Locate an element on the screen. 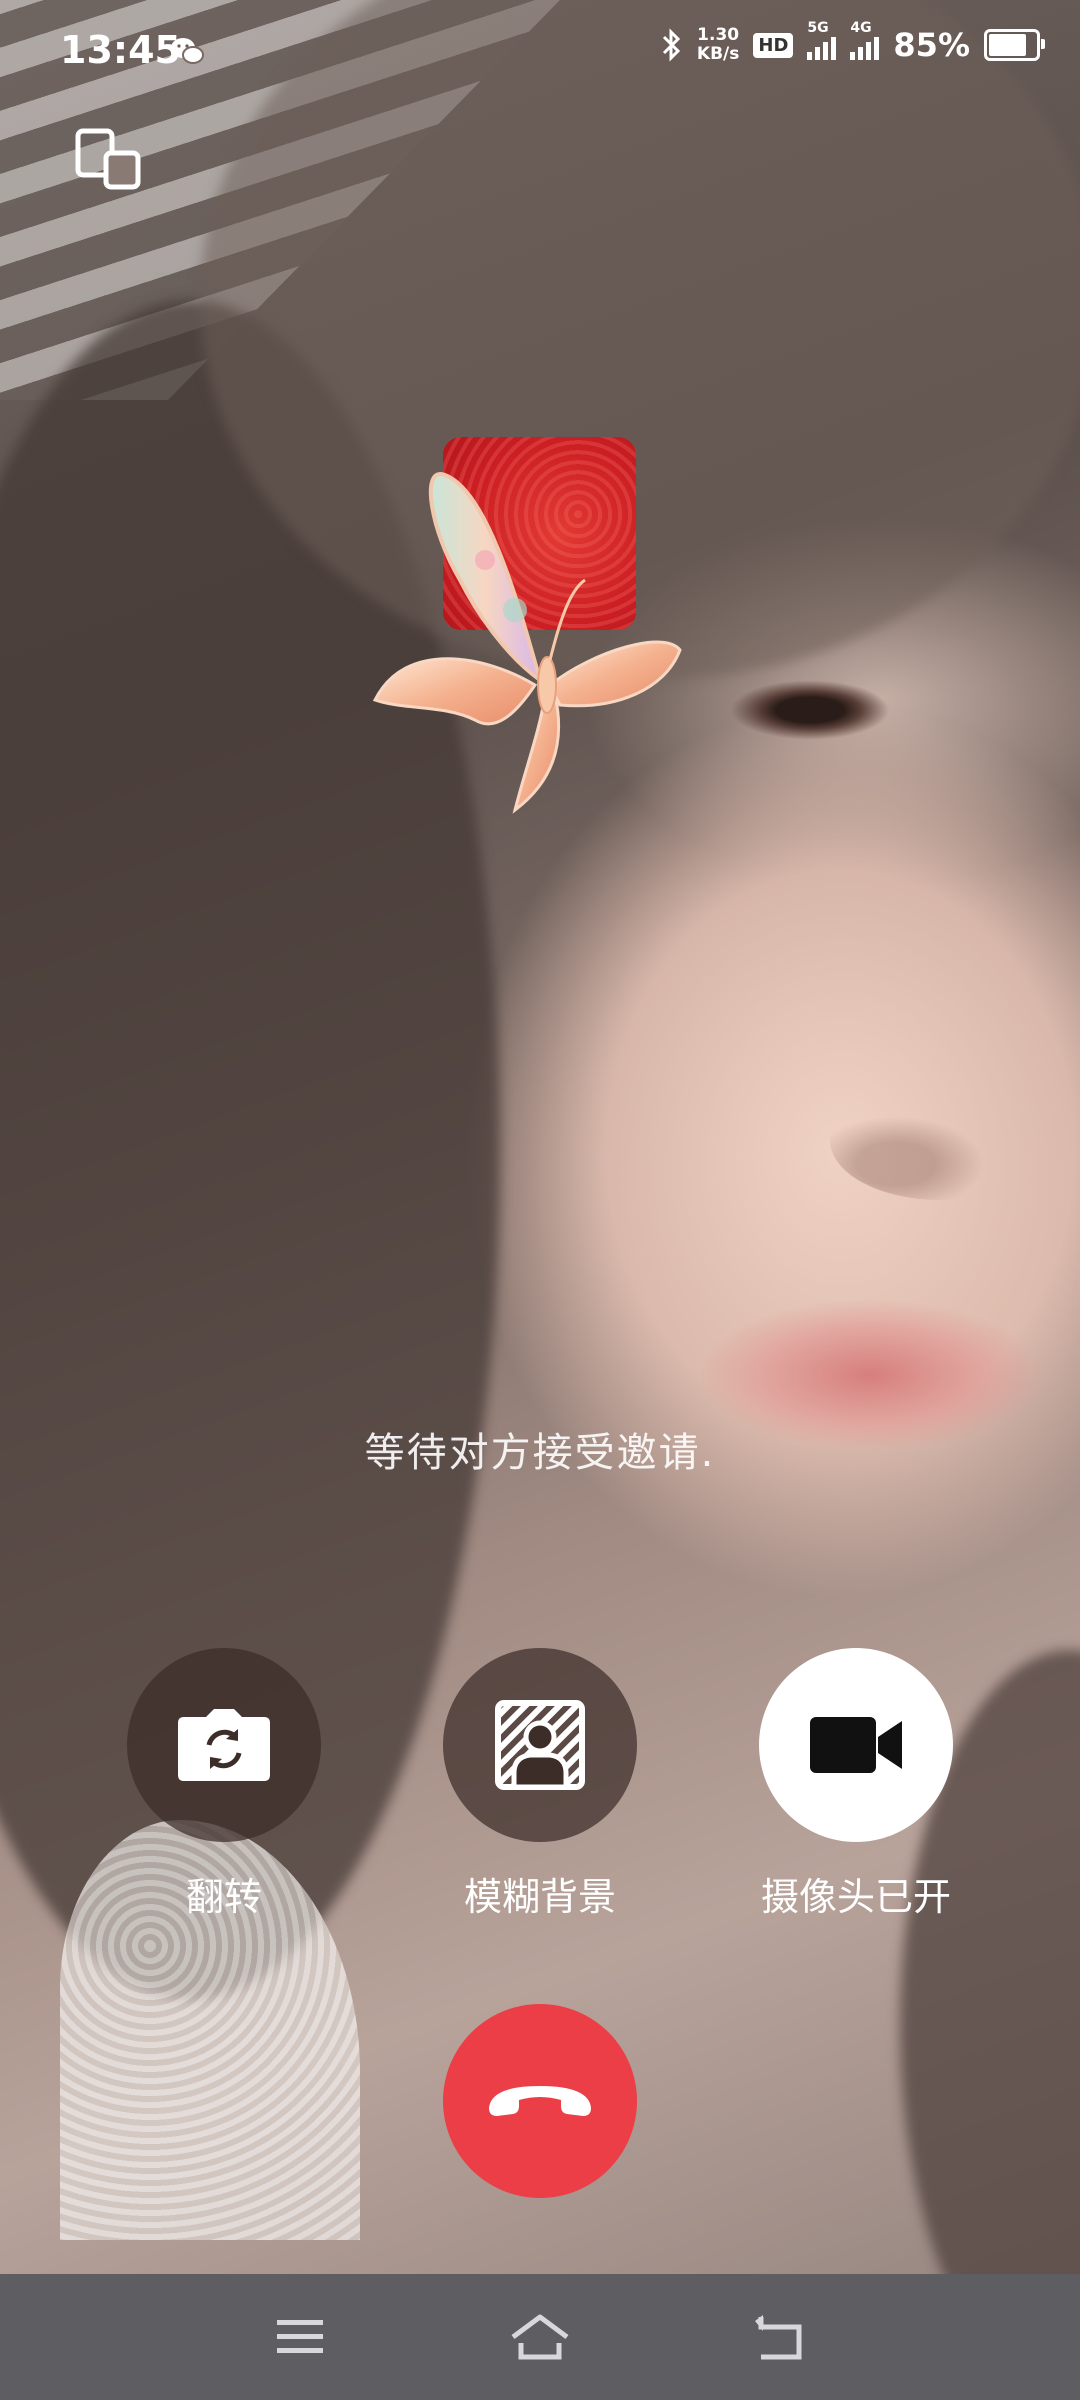 The image size is (1080, 2400). network-speed-unit: KB/s is located at coordinates (718, 54).